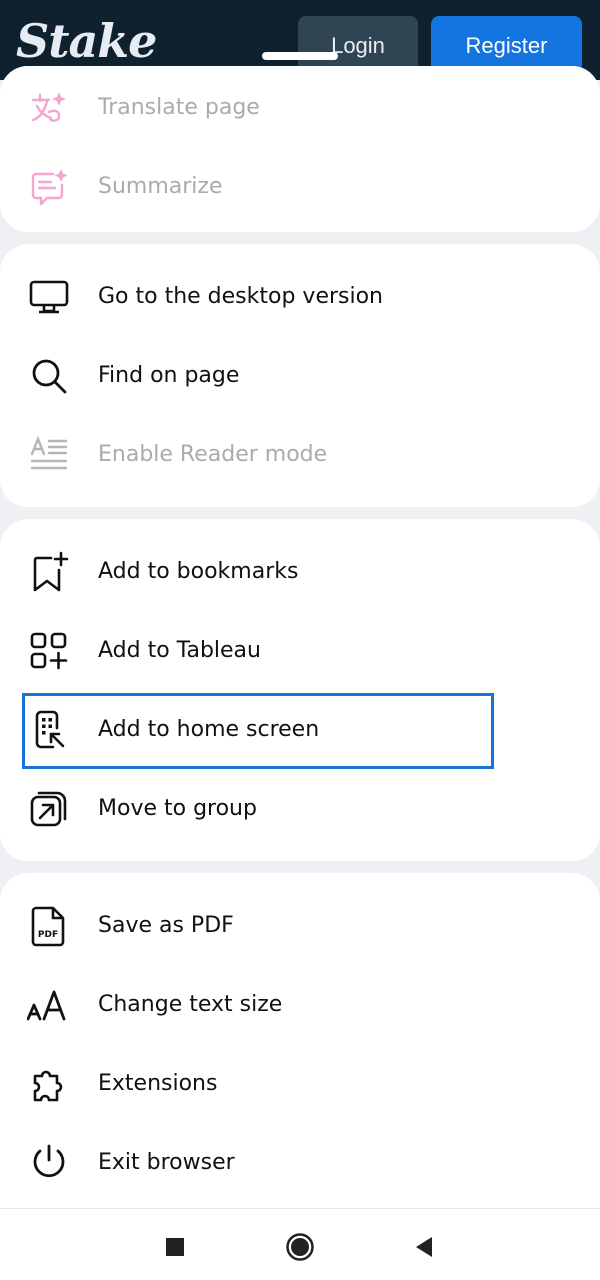 The width and height of the screenshot is (600, 1280). Describe the element at coordinates (49, 651) in the screenshot. I see `tableau-grid-add-icon` at that location.